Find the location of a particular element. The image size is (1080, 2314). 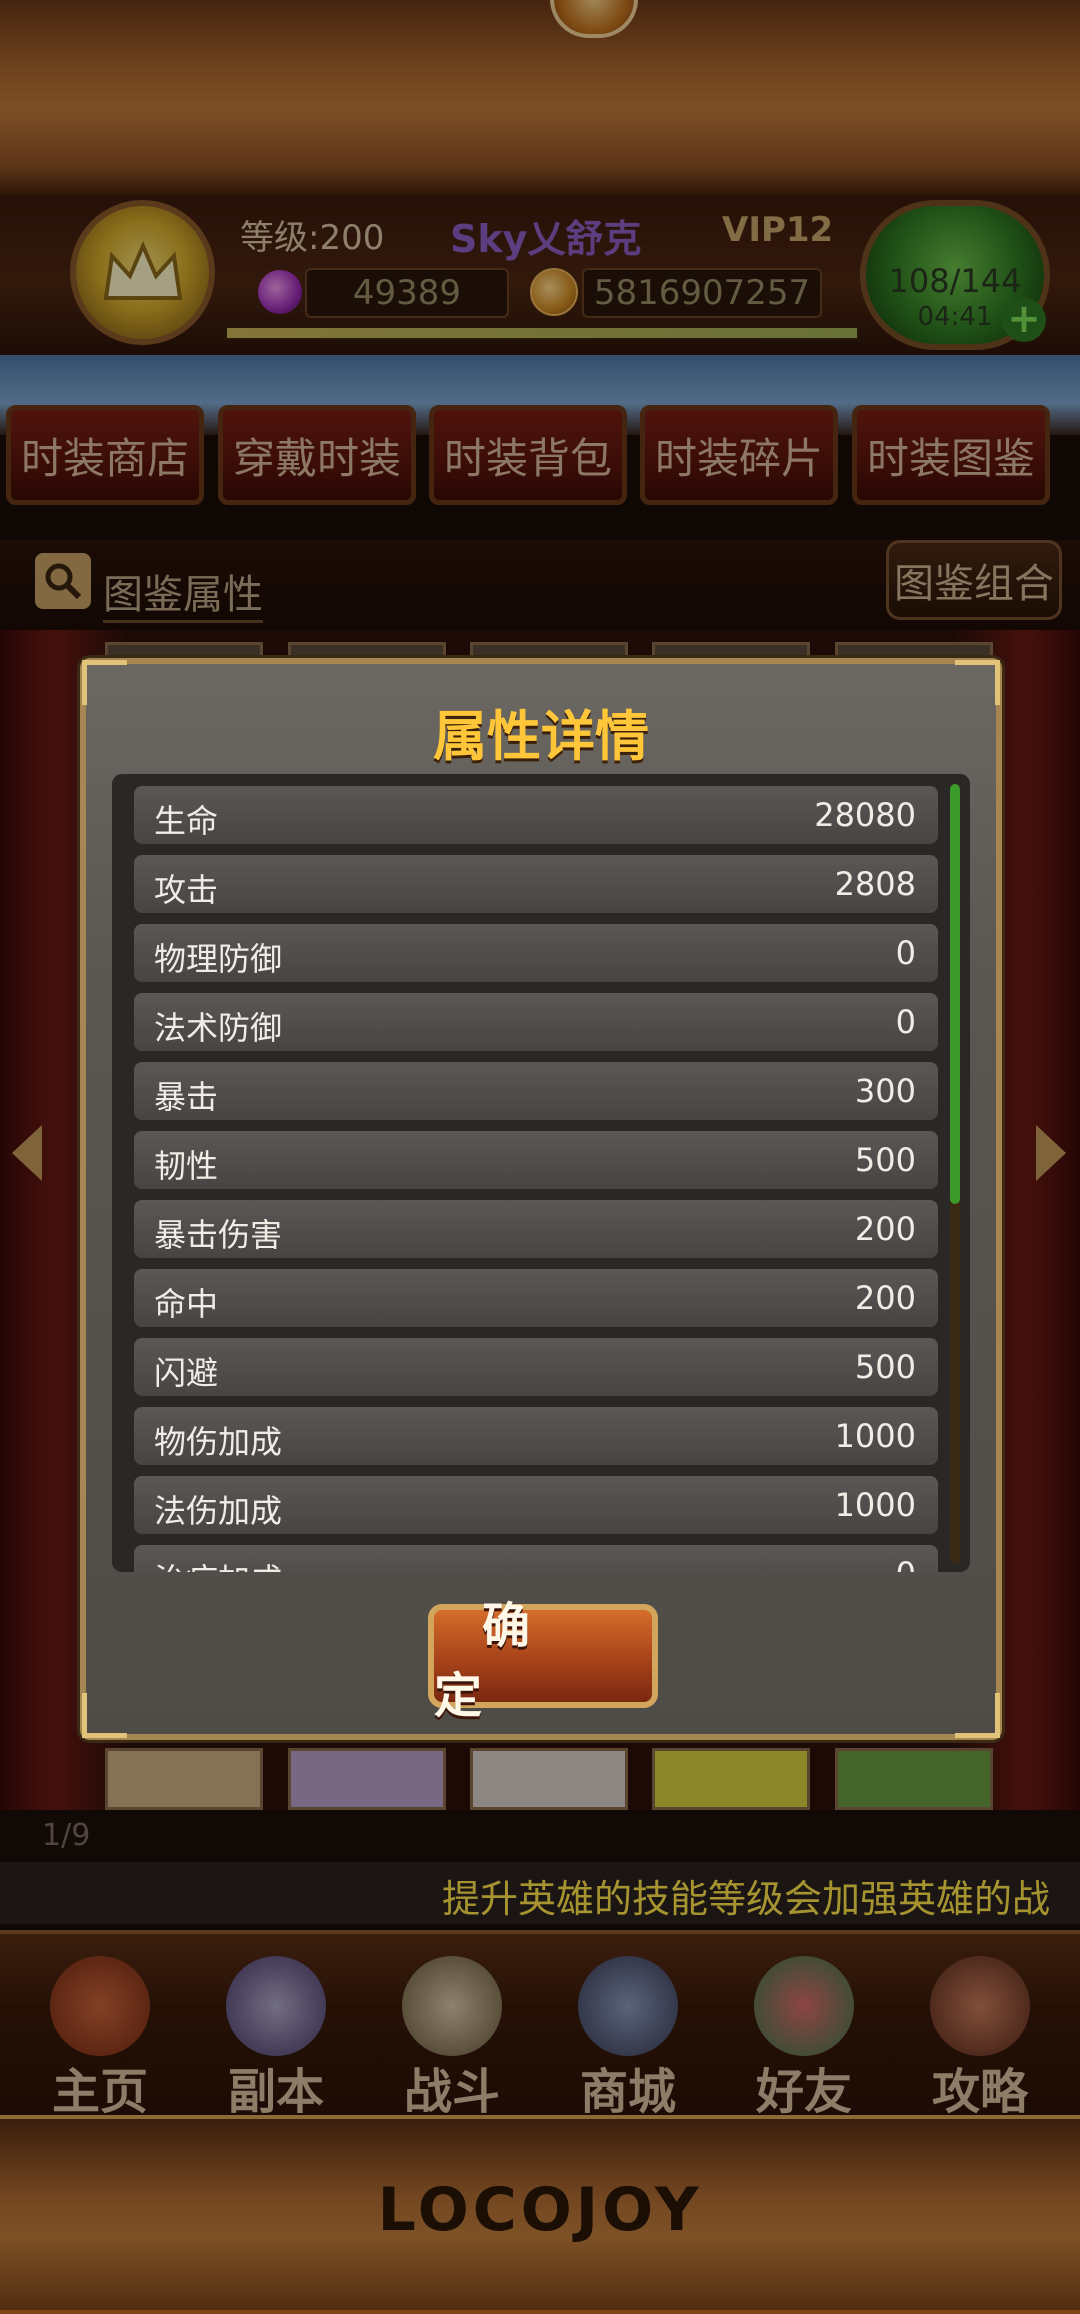

attribute-label: 攻击 is located at coordinates (186, 890).